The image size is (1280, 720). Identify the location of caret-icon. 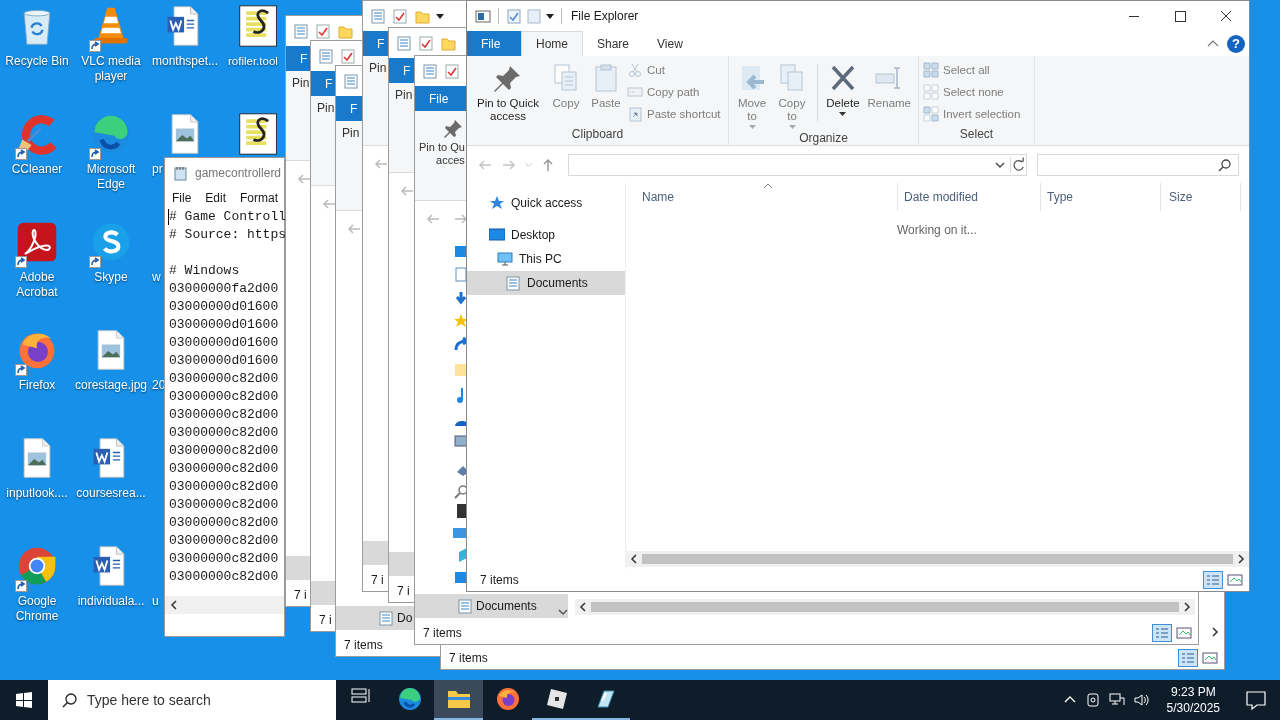
(440, 16).